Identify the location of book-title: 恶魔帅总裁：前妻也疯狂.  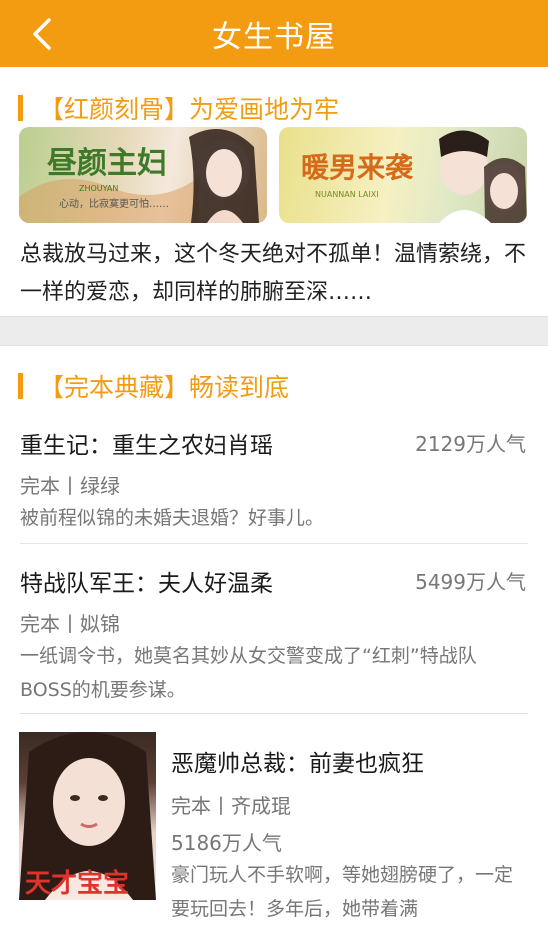
(297, 764).